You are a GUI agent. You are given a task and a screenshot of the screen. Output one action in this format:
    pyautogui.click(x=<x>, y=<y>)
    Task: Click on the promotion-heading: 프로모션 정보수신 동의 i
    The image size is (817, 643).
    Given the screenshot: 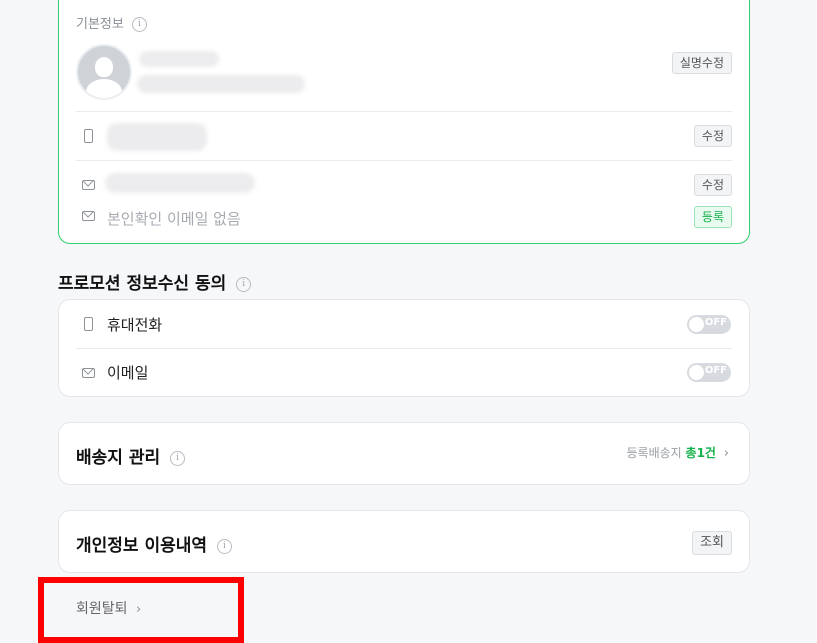 What is the action you would take?
    pyautogui.click(x=155, y=281)
    